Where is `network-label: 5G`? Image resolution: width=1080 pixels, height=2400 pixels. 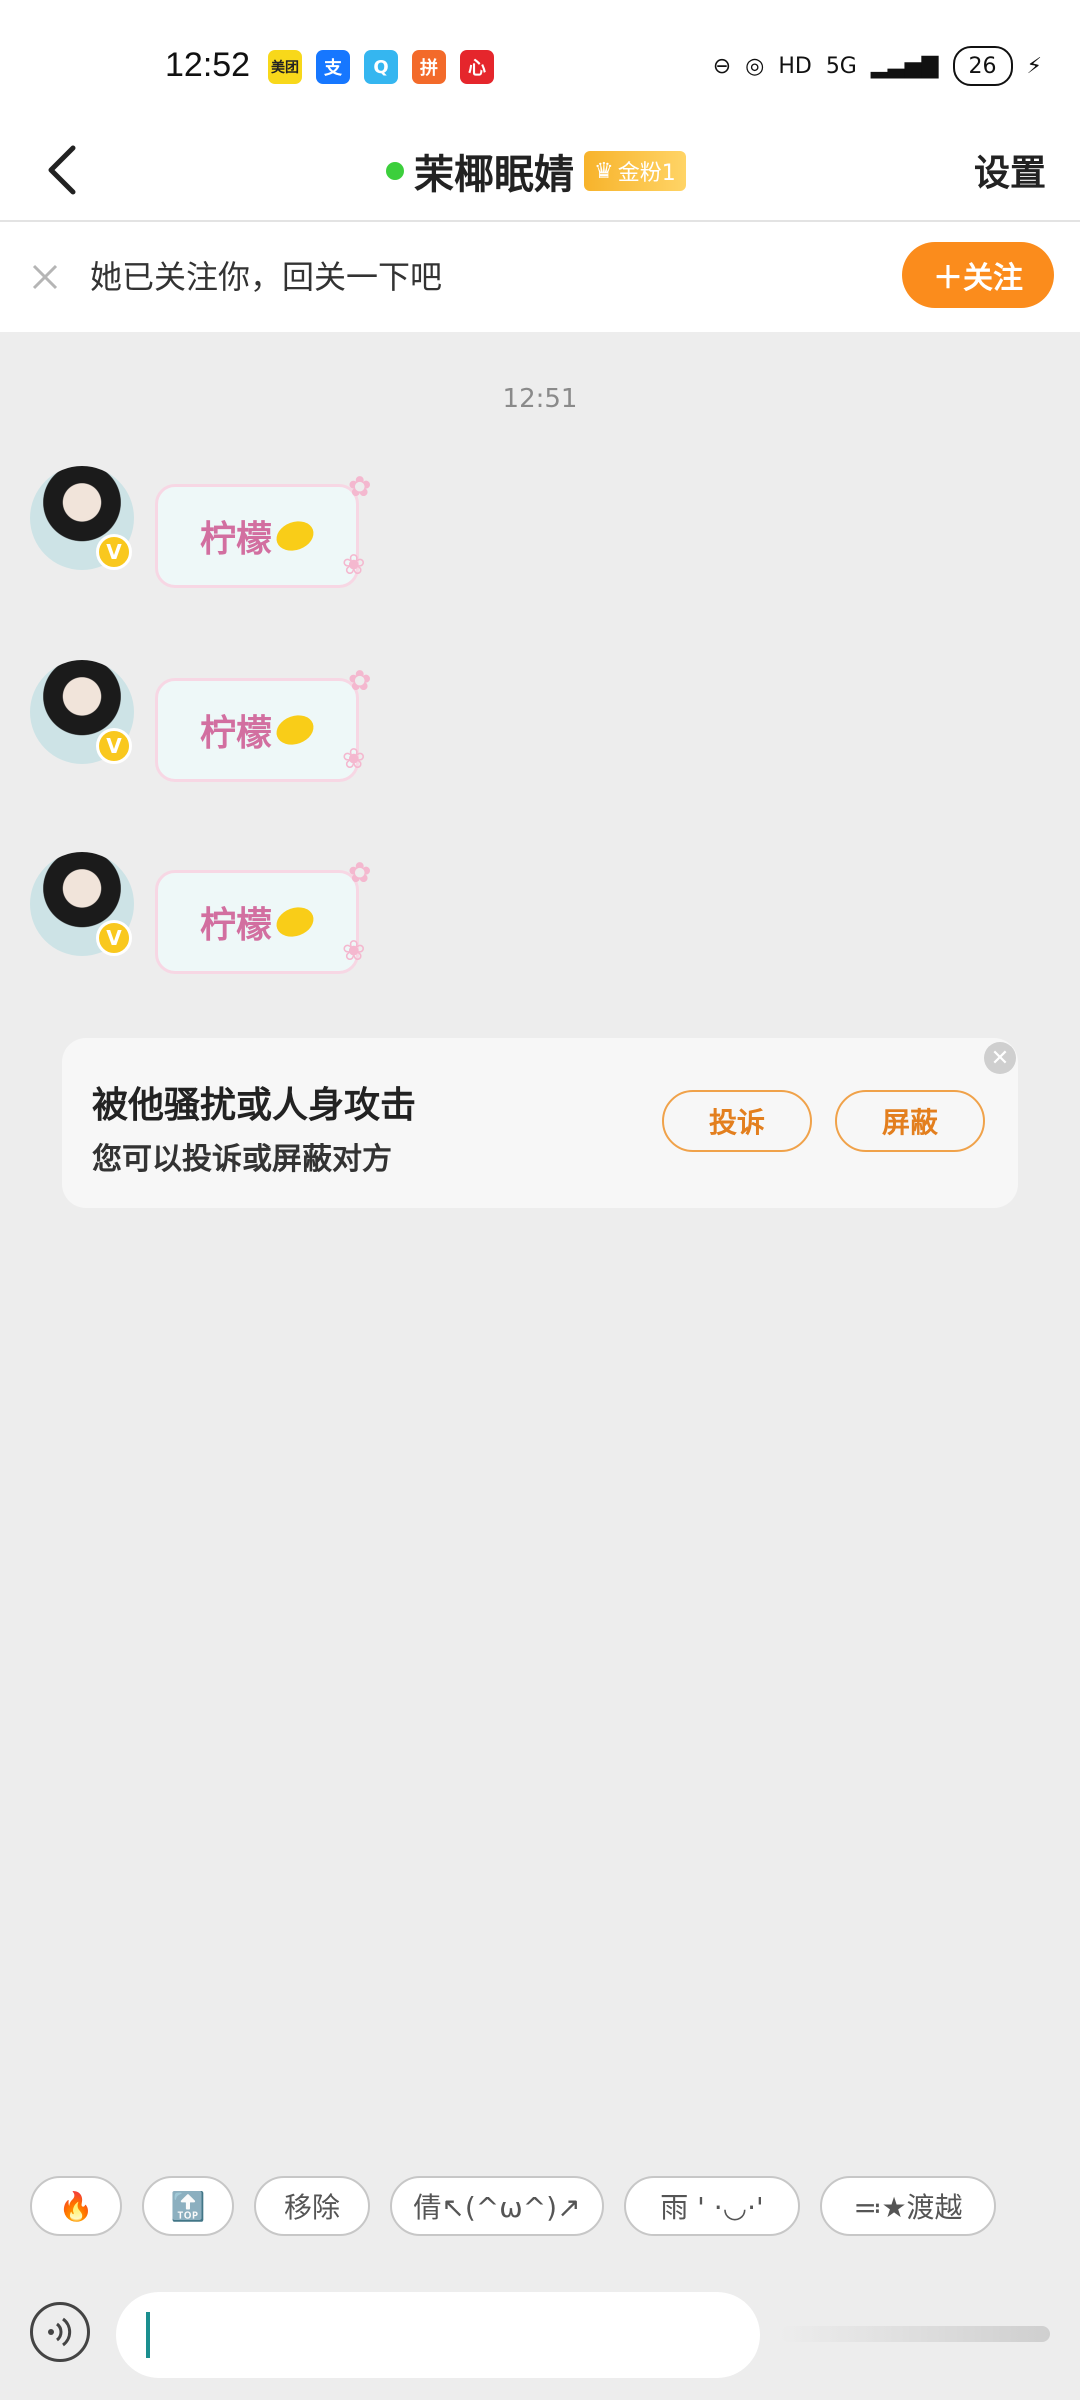
network-label: 5G is located at coordinates (841, 66).